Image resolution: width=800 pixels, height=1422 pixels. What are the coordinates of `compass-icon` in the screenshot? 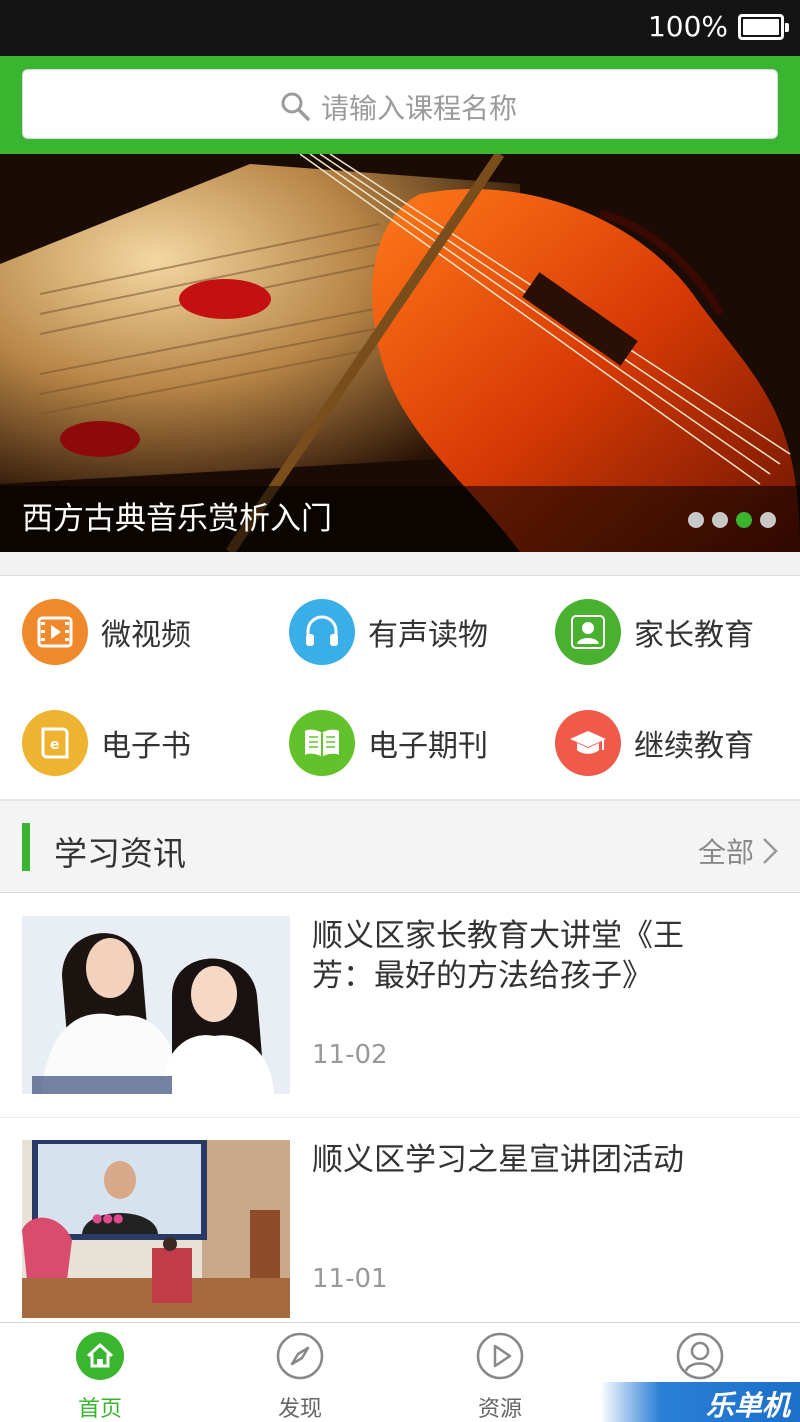 It's located at (300, 1356).